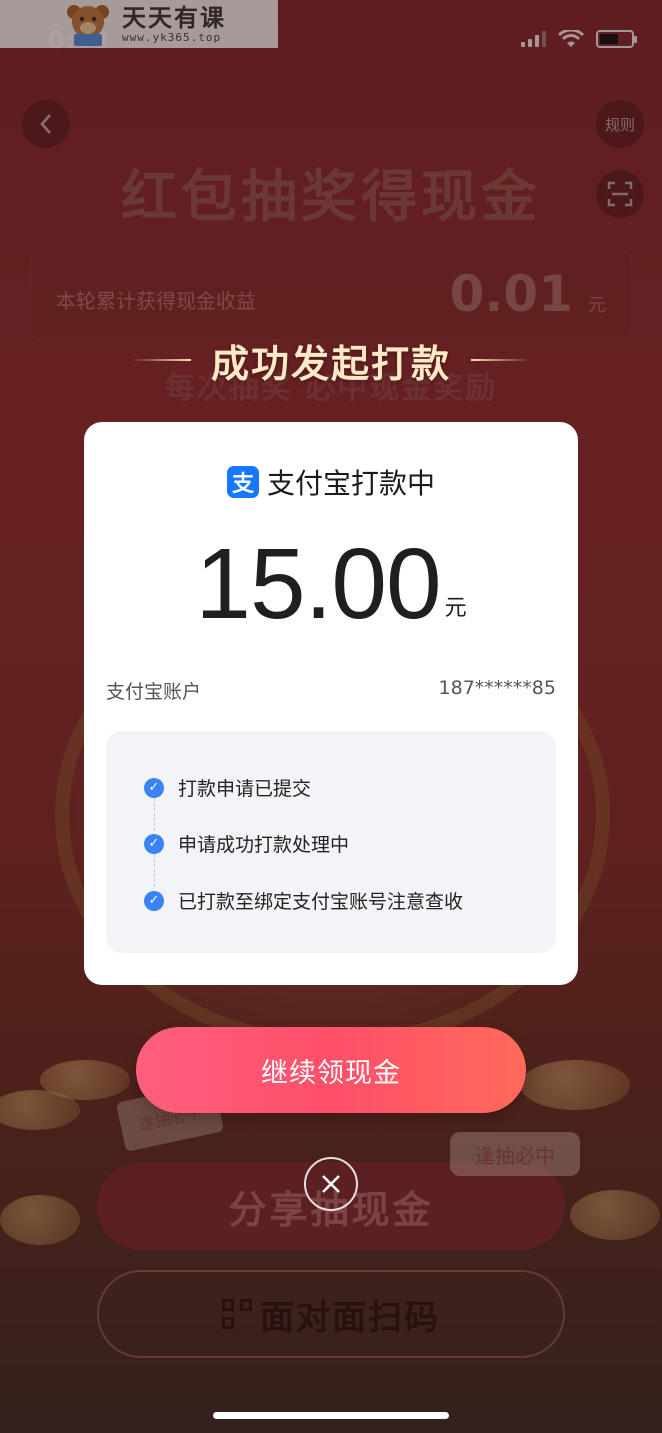  Describe the element at coordinates (331, 1415) in the screenshot. I see `home-indicator` at that location.